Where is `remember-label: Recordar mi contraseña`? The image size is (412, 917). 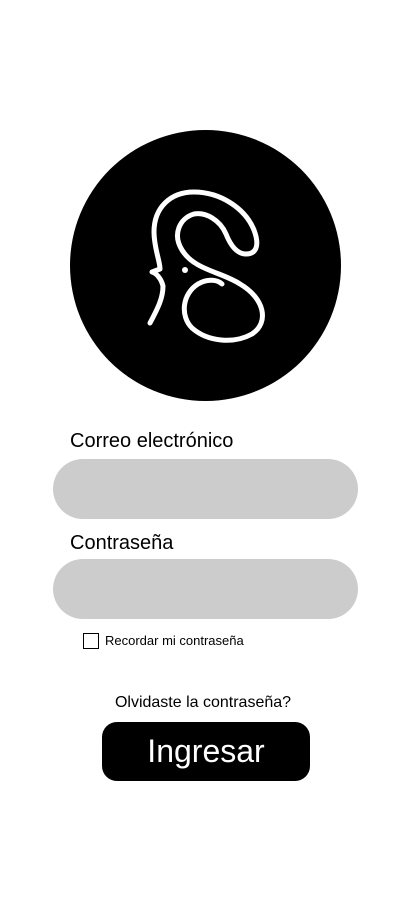 remember-label: Recordar mi contraseña is located at coordinates (174, 640).